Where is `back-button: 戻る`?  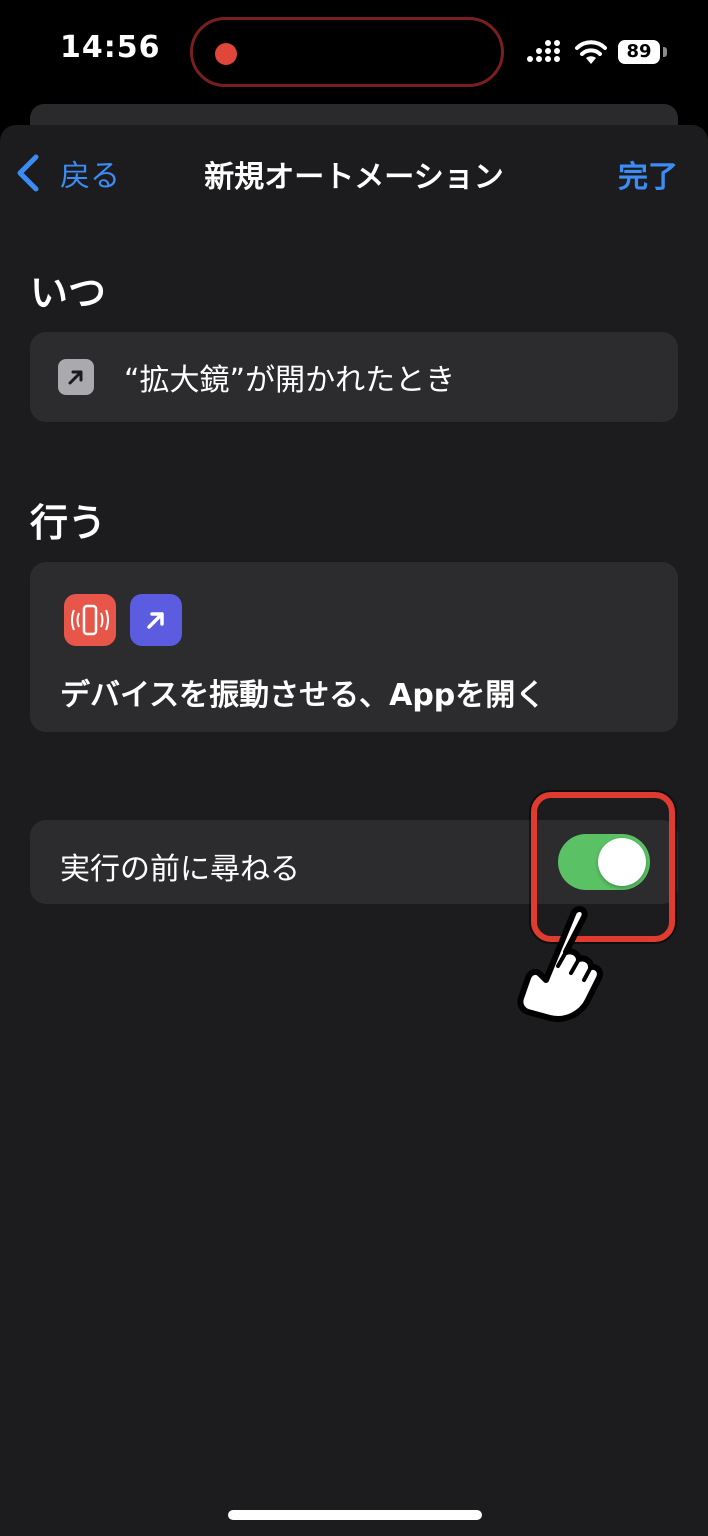 back-button: 戻る is located at coordinates (67, 173).